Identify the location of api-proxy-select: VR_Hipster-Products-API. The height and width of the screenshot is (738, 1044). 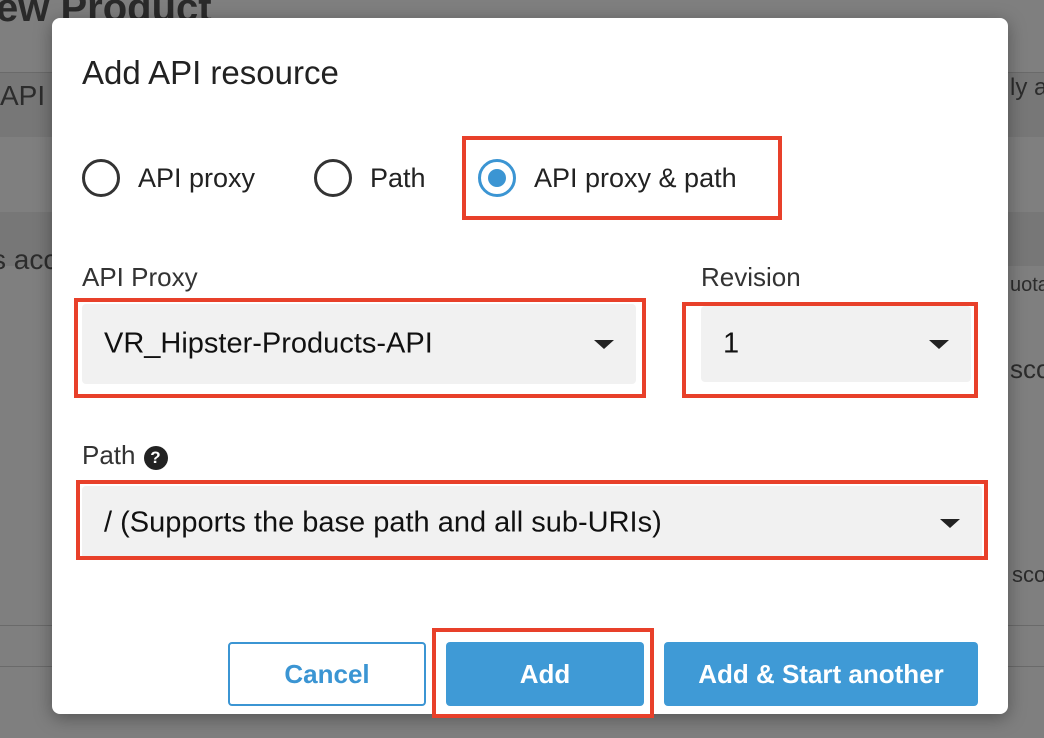
(359, 344).